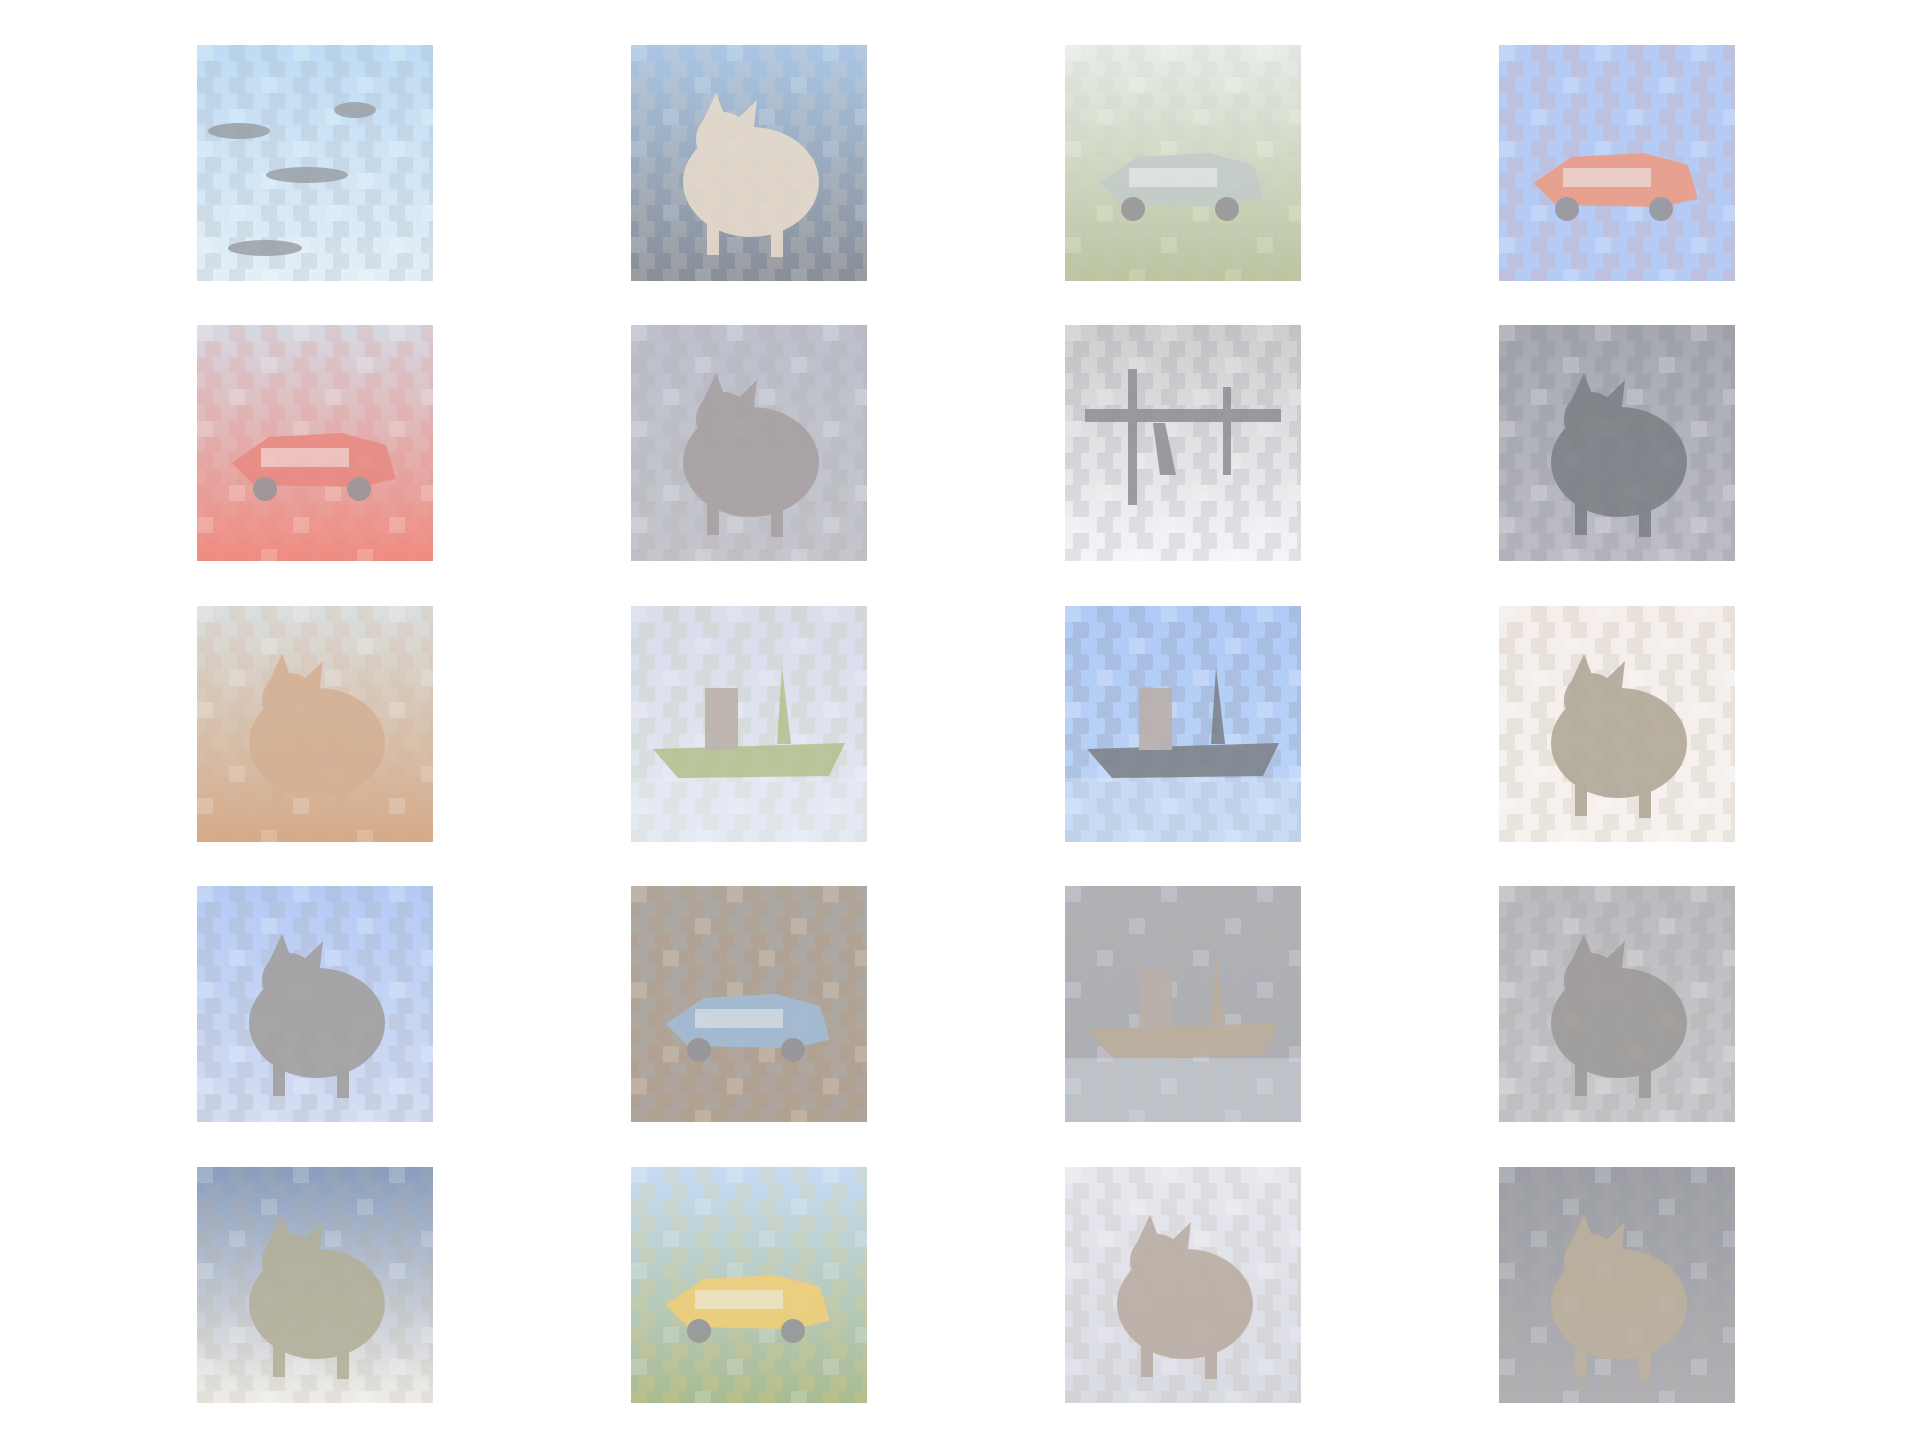 This screenshot has height=1440, width=1920. I want to click on tile-image-truck-in-yard, so click(1183, 163).